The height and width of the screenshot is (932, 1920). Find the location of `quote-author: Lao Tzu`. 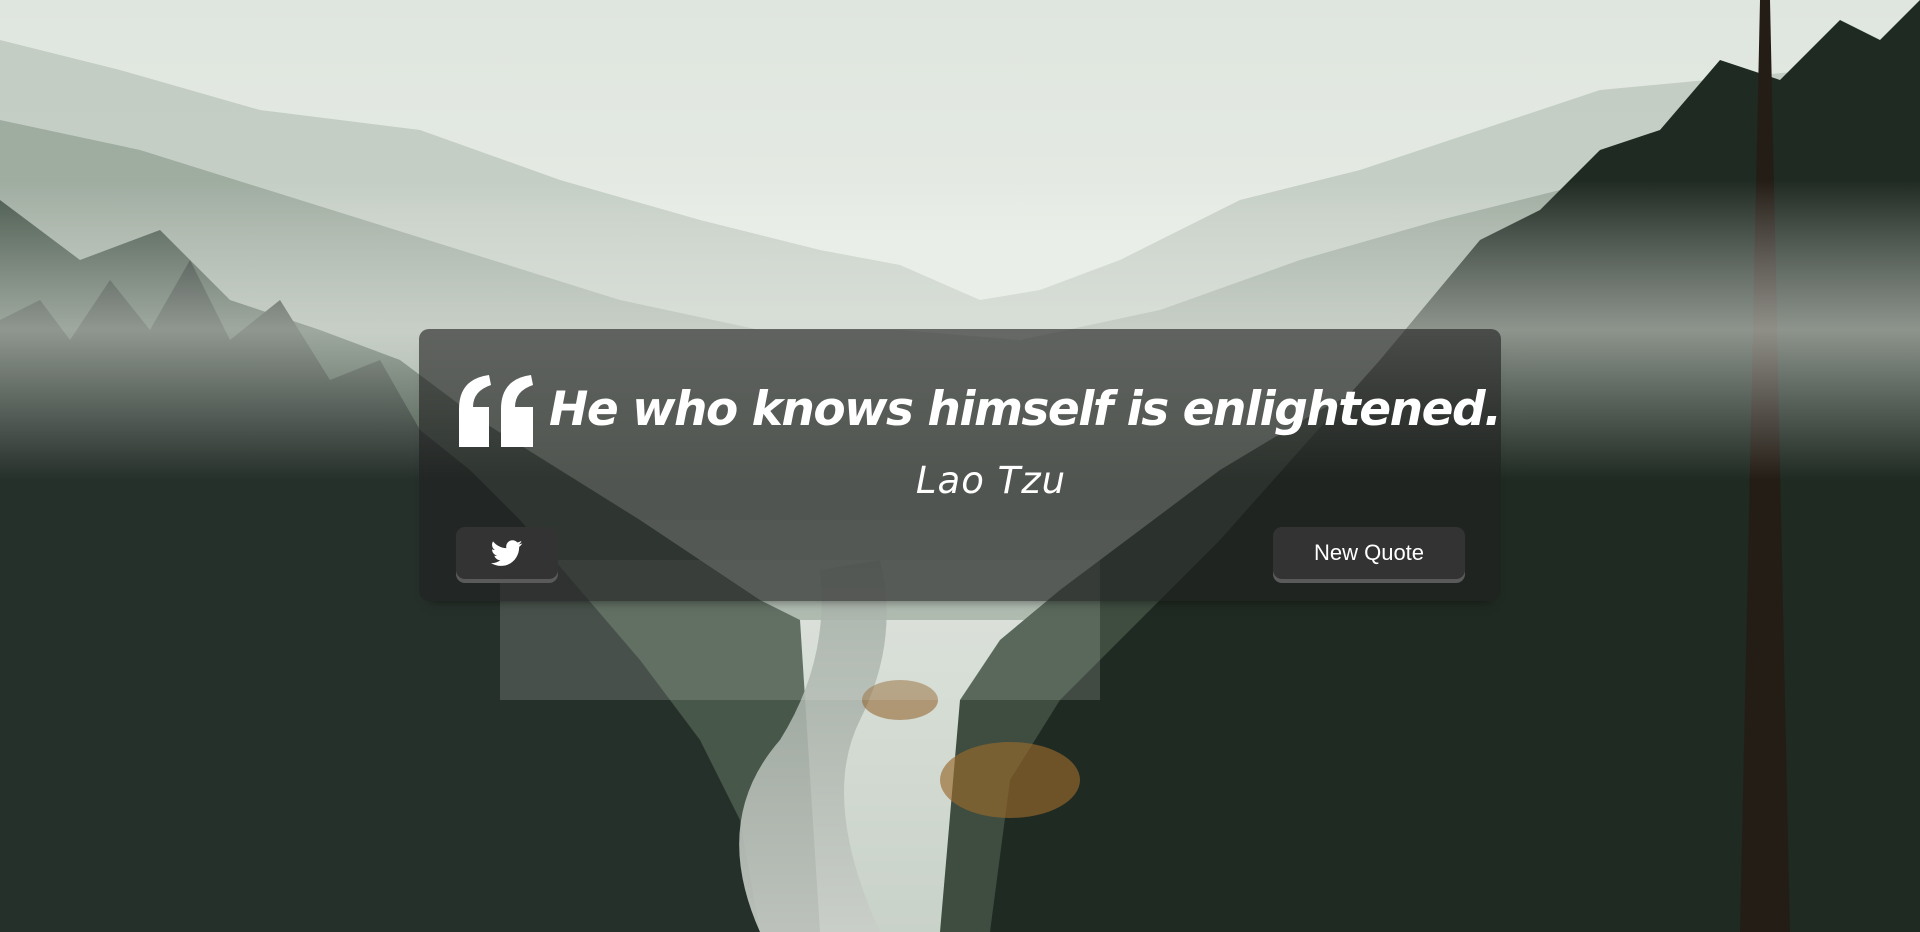

quote-author: Lao Tzu is located at coordinates (991, 480).